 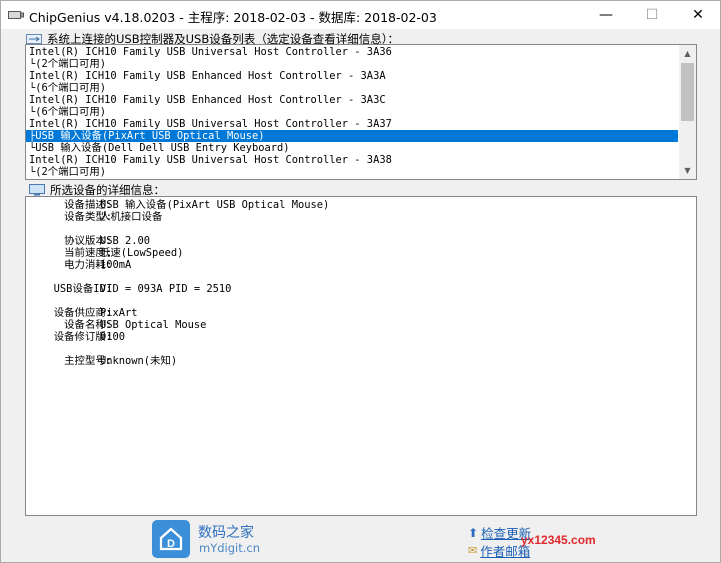 I want to click on device-list-item: └USB 输入设备(Dell Dell USB Entry Keyboard), so click(x=352, y=148).